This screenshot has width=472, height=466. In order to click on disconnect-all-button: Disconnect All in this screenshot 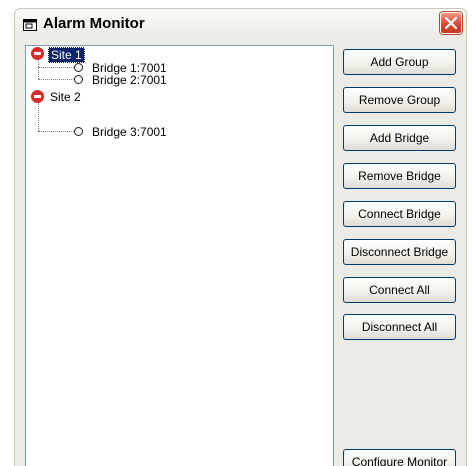, I will do `click(399, 327)`.